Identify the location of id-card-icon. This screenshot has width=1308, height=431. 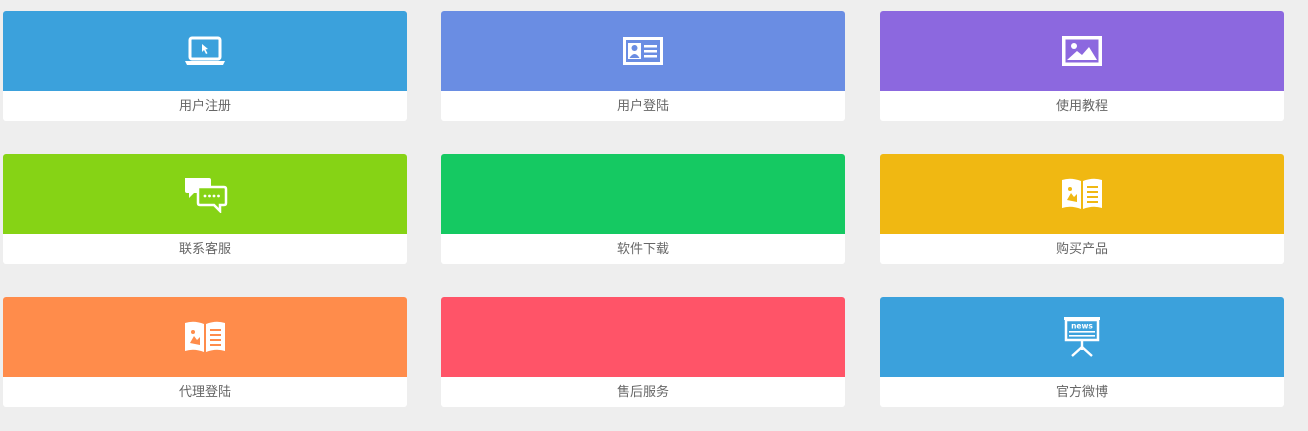
(643, 51).